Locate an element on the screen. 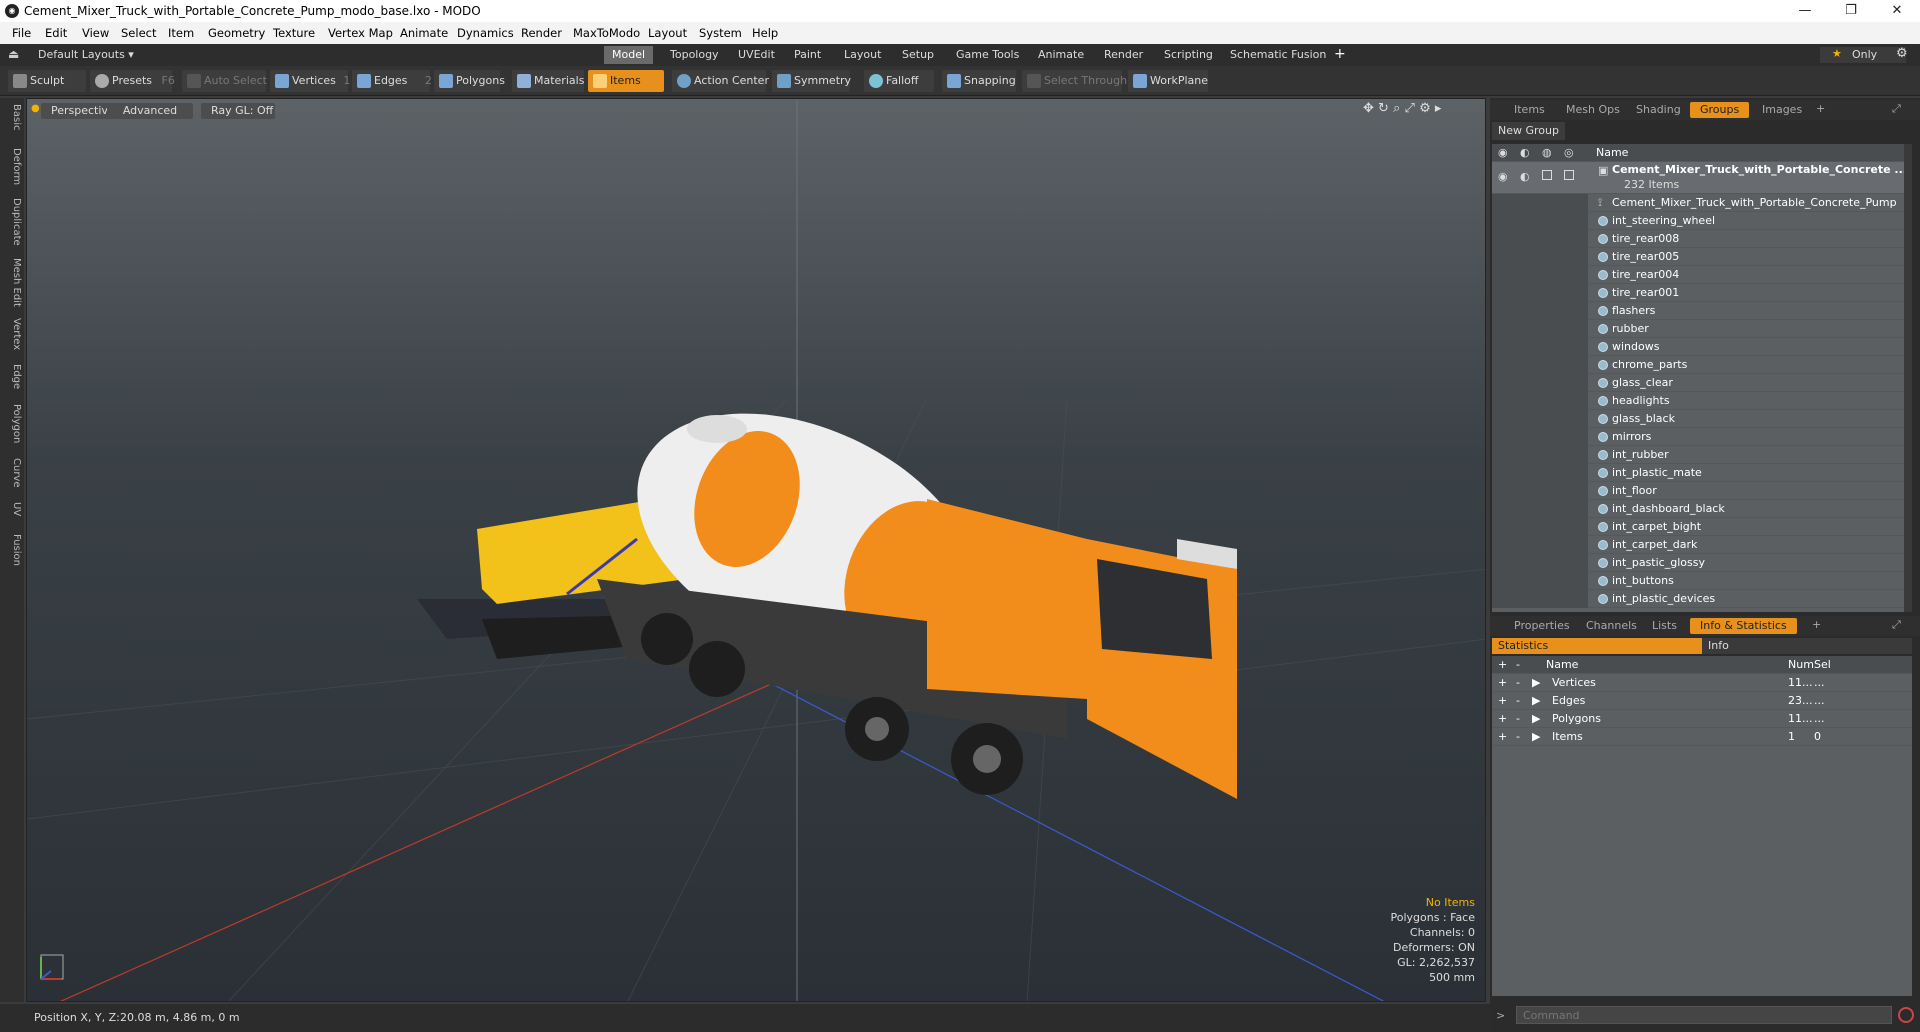 This screenshot has width=1920, height=1032. viewport-menu-icon: ● is located at coordinates (35, 108).